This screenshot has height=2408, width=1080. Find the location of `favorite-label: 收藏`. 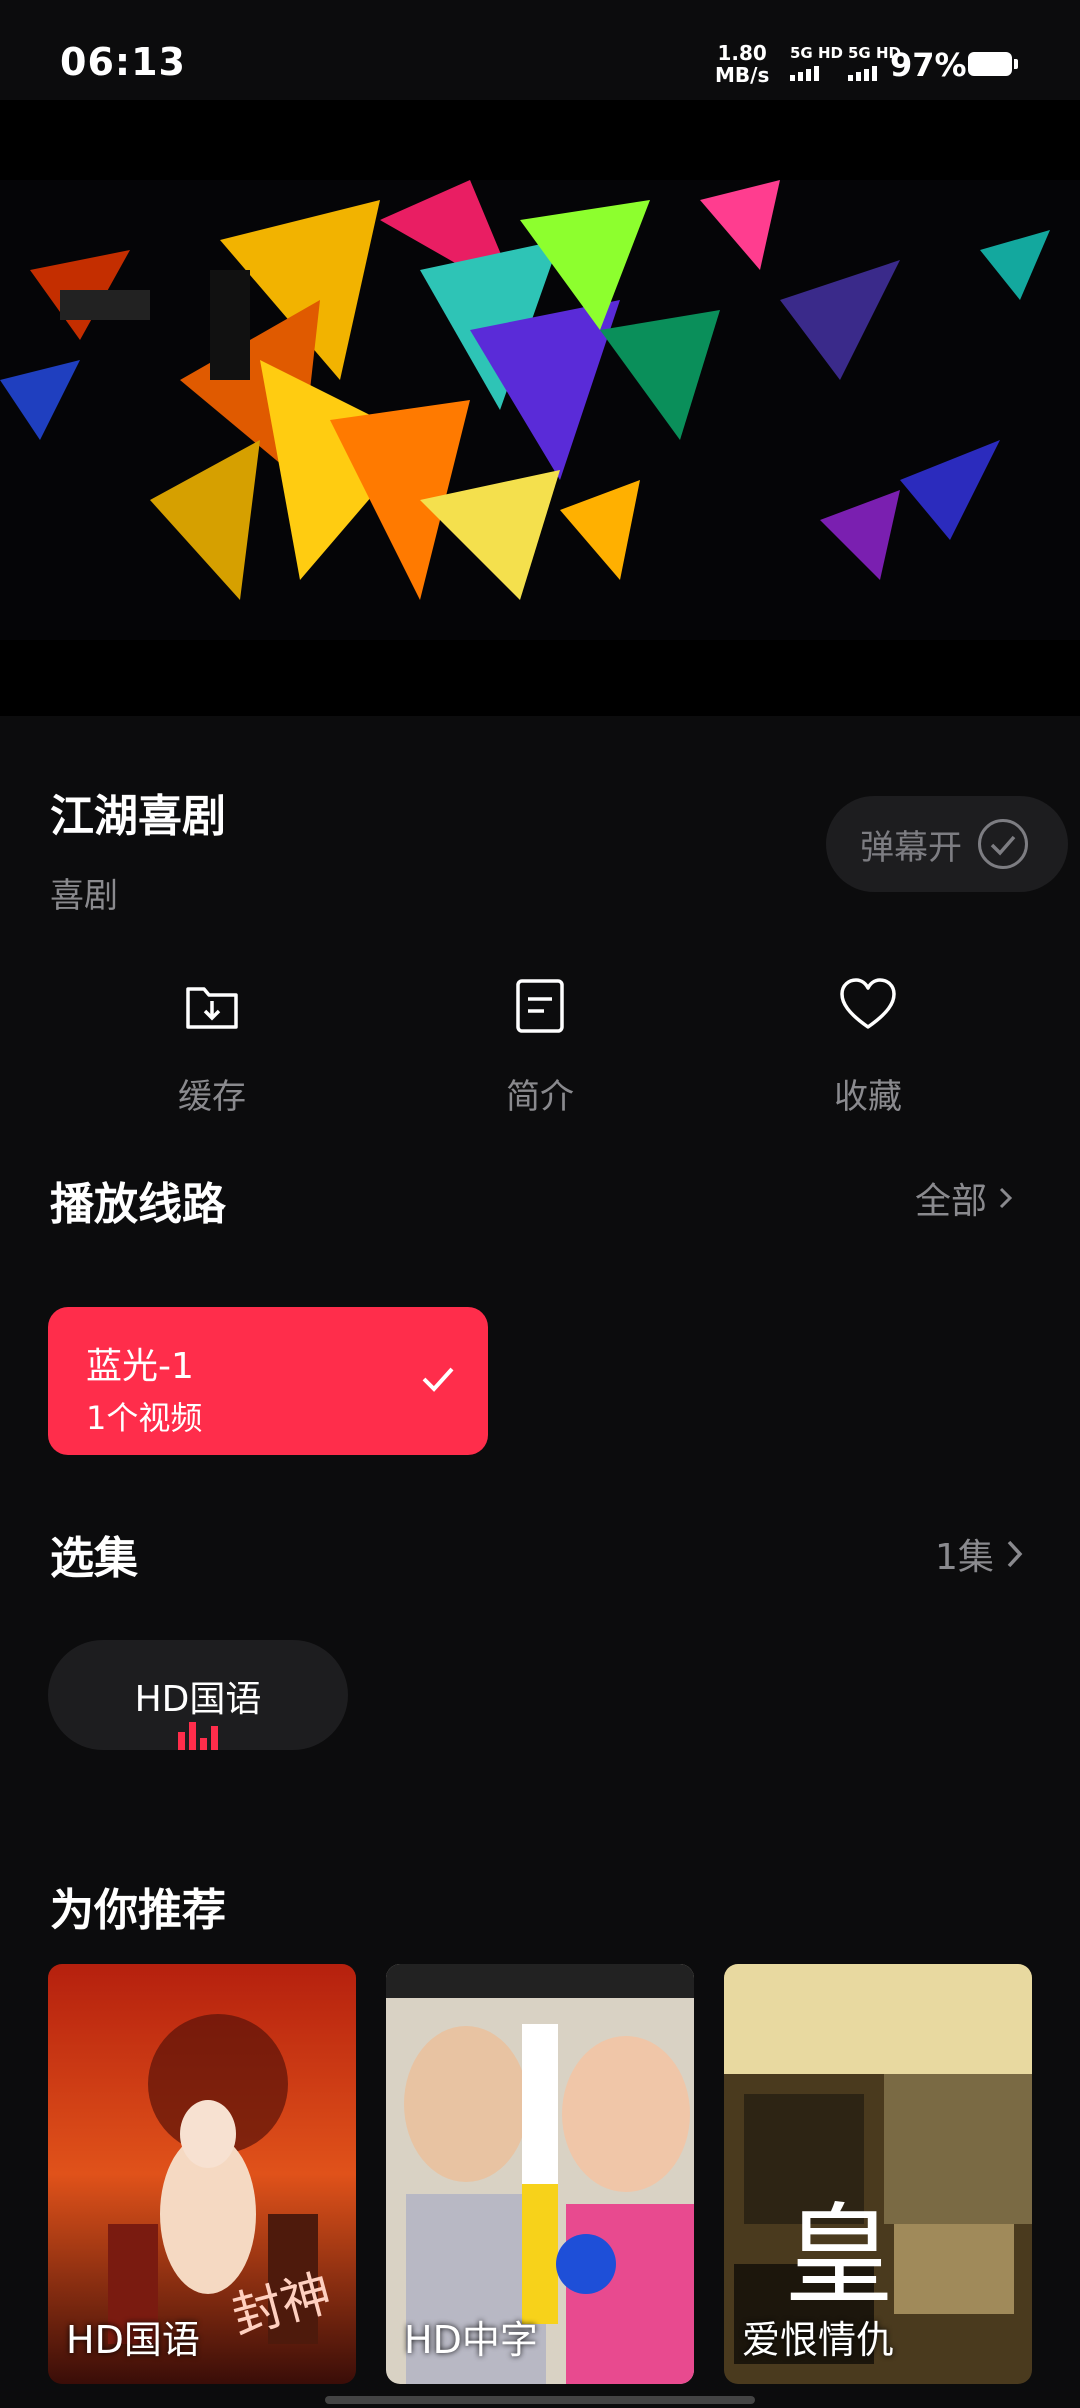

favorite-label: 收藏 is located at coordinates (868, 1097).